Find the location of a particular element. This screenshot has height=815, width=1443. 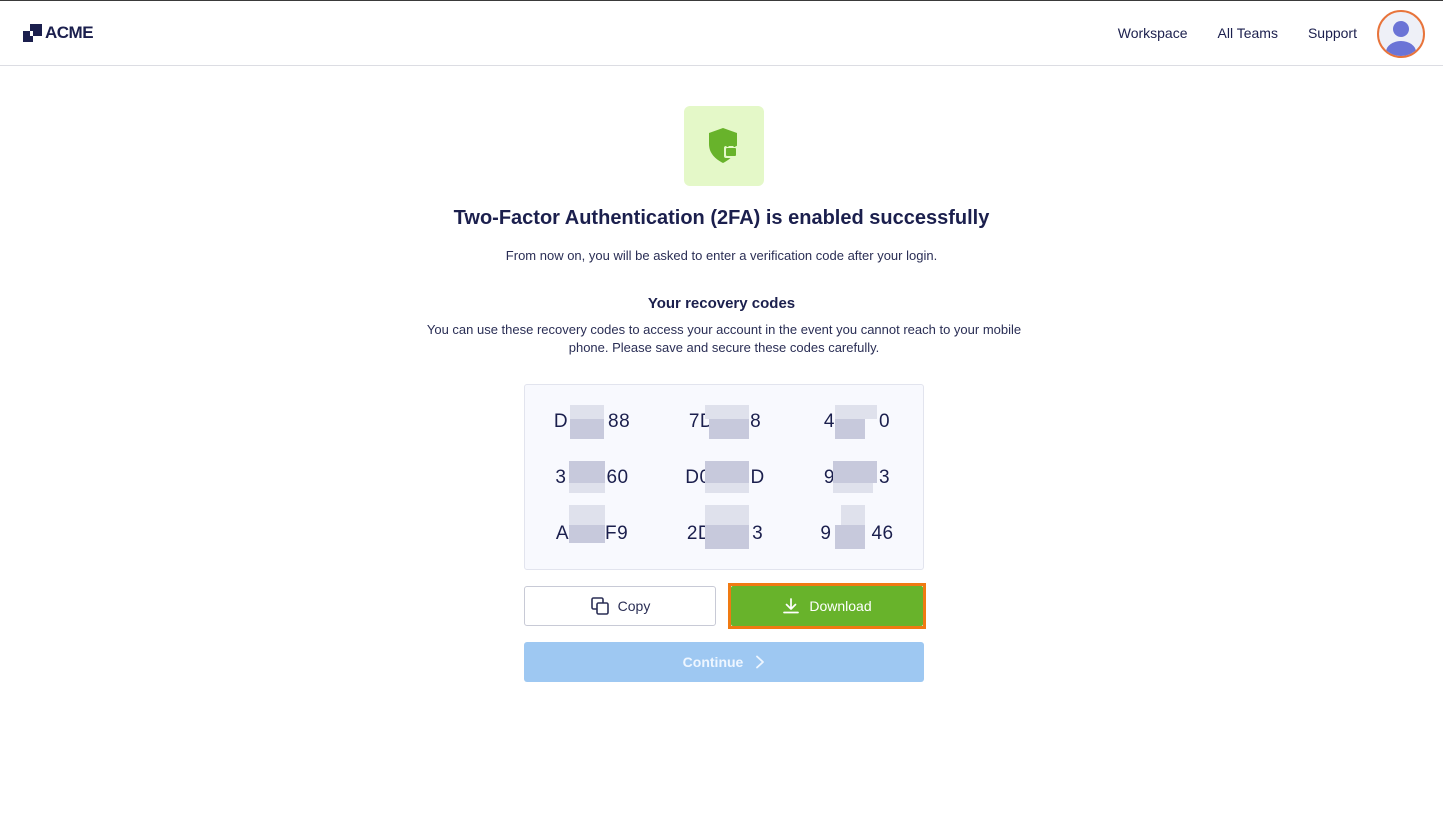

acme-logo: ACME is located at coordinates (58, 33).